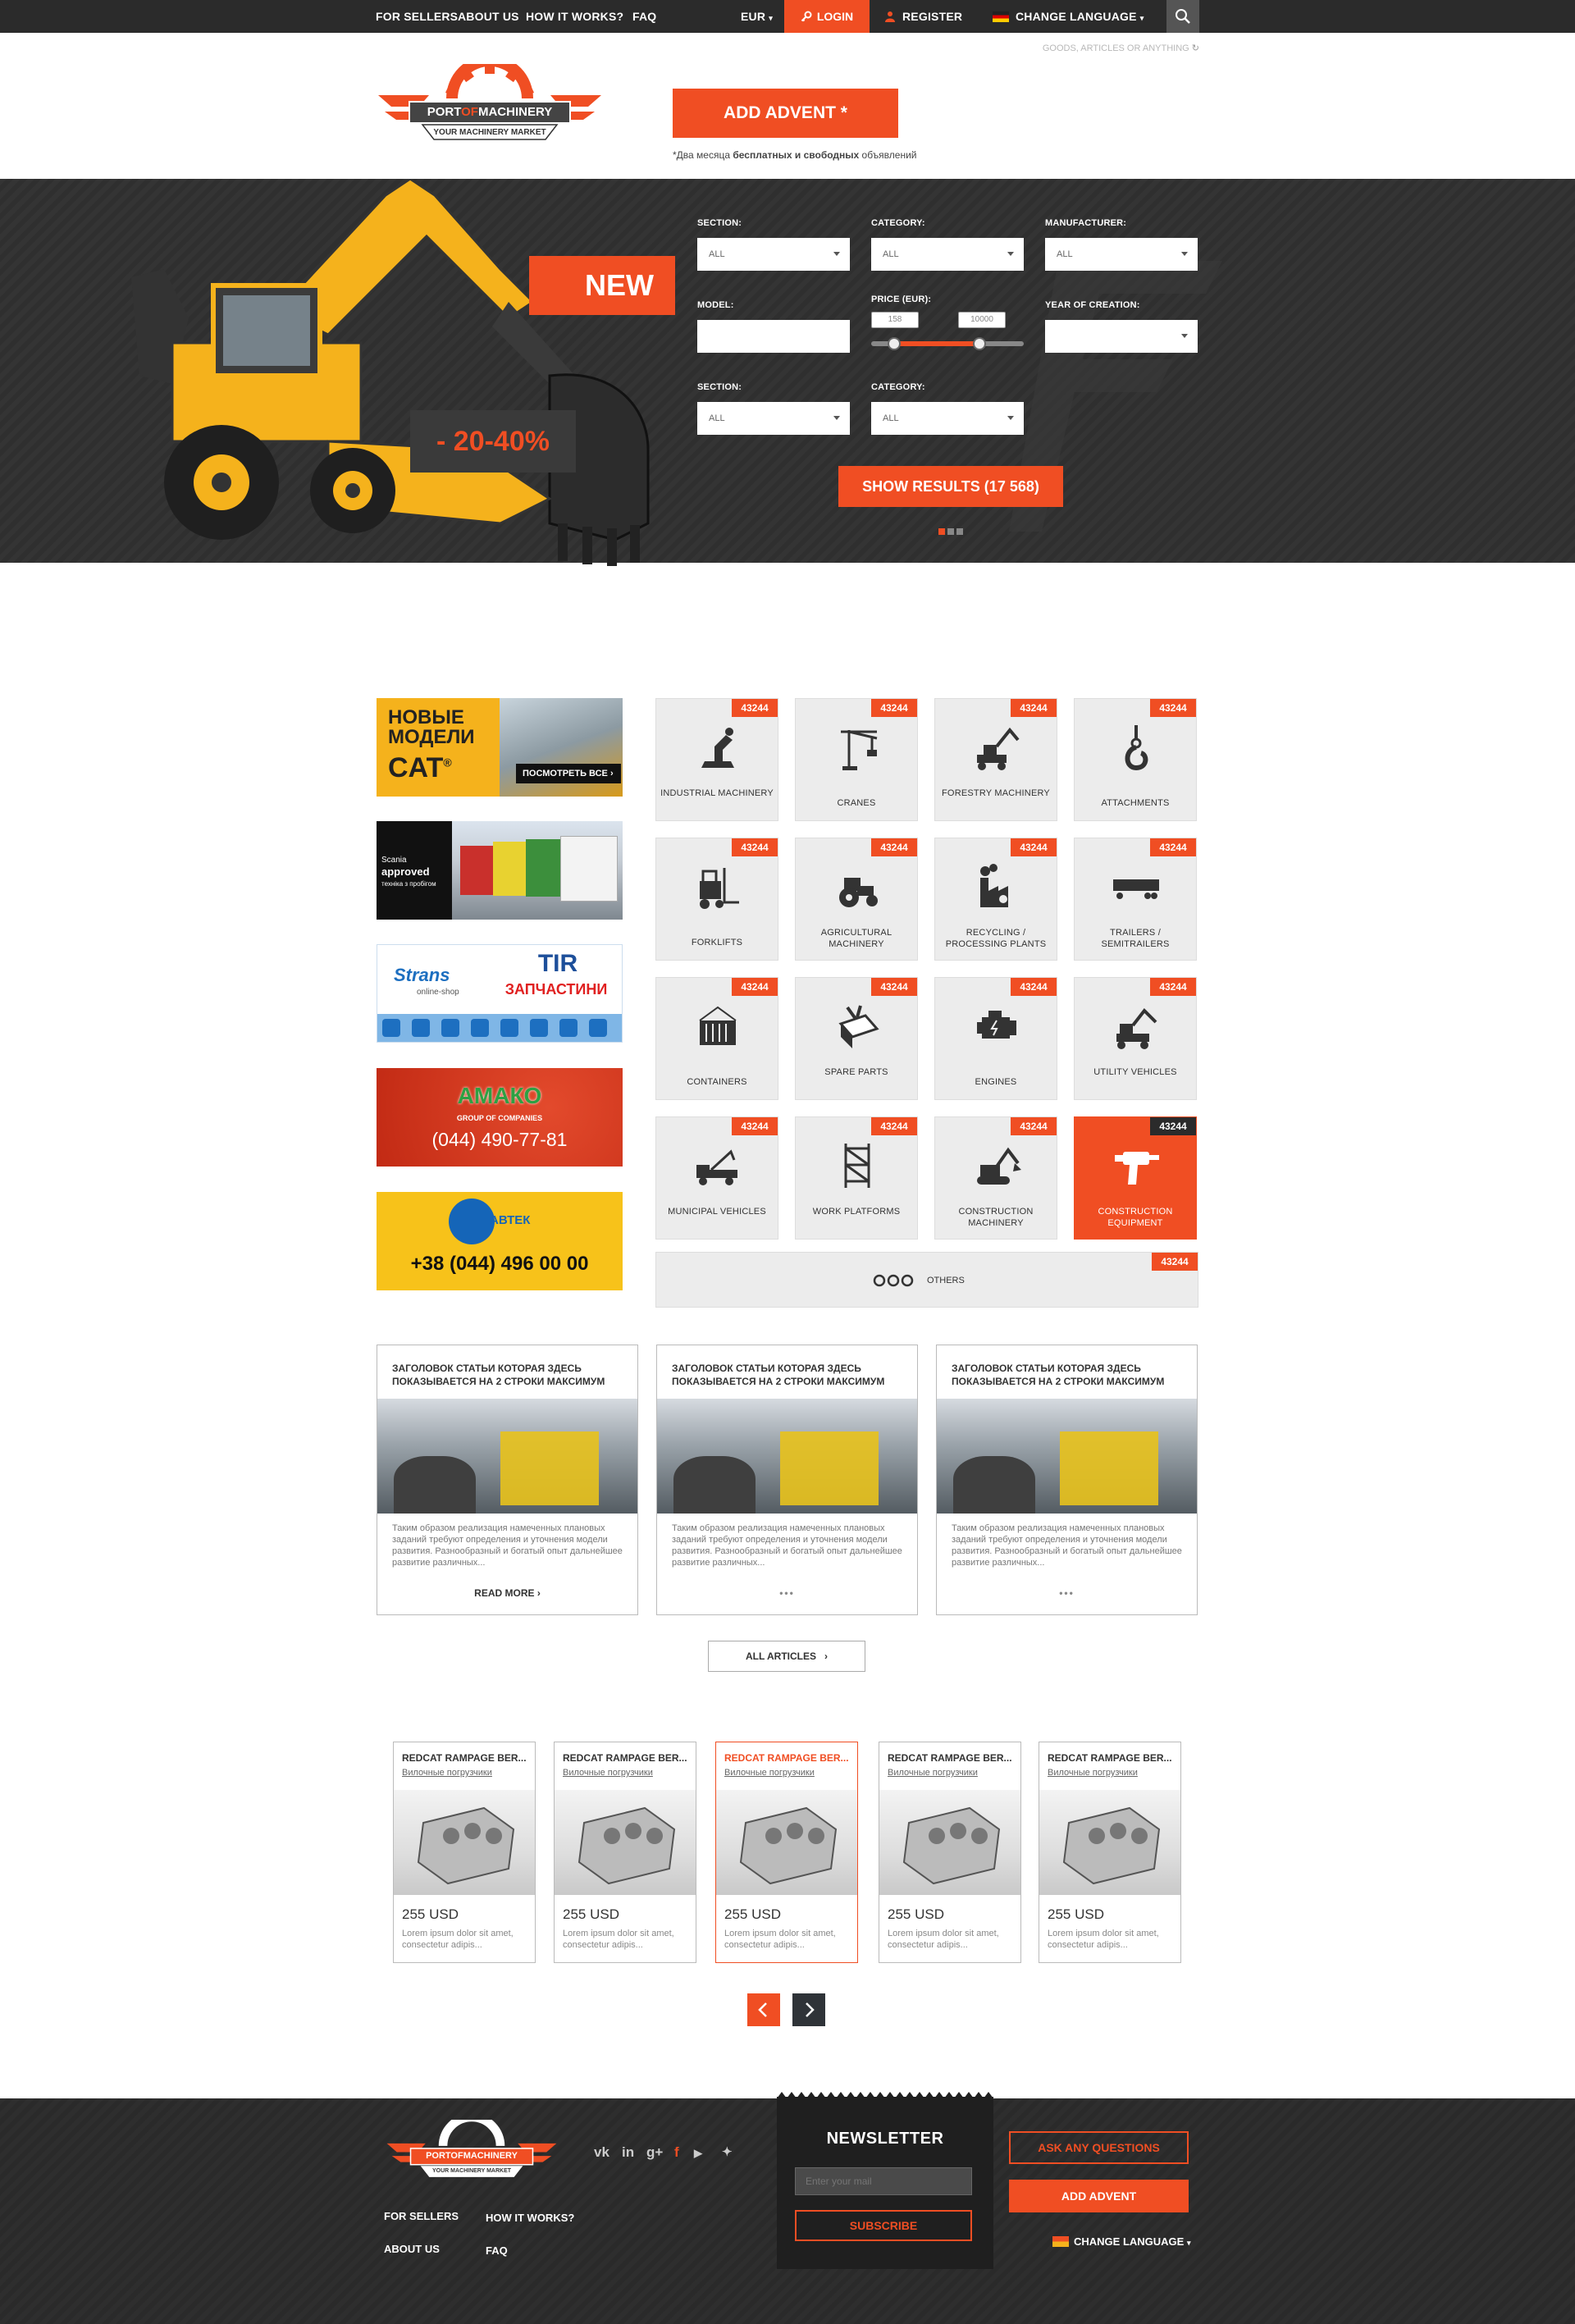 The image size is (1575, 2324). Describe the element at coordinates (1099, 2147) in the screenshot. I see `ask-questions-button: ASK ANY QUESTIONS` at that location.